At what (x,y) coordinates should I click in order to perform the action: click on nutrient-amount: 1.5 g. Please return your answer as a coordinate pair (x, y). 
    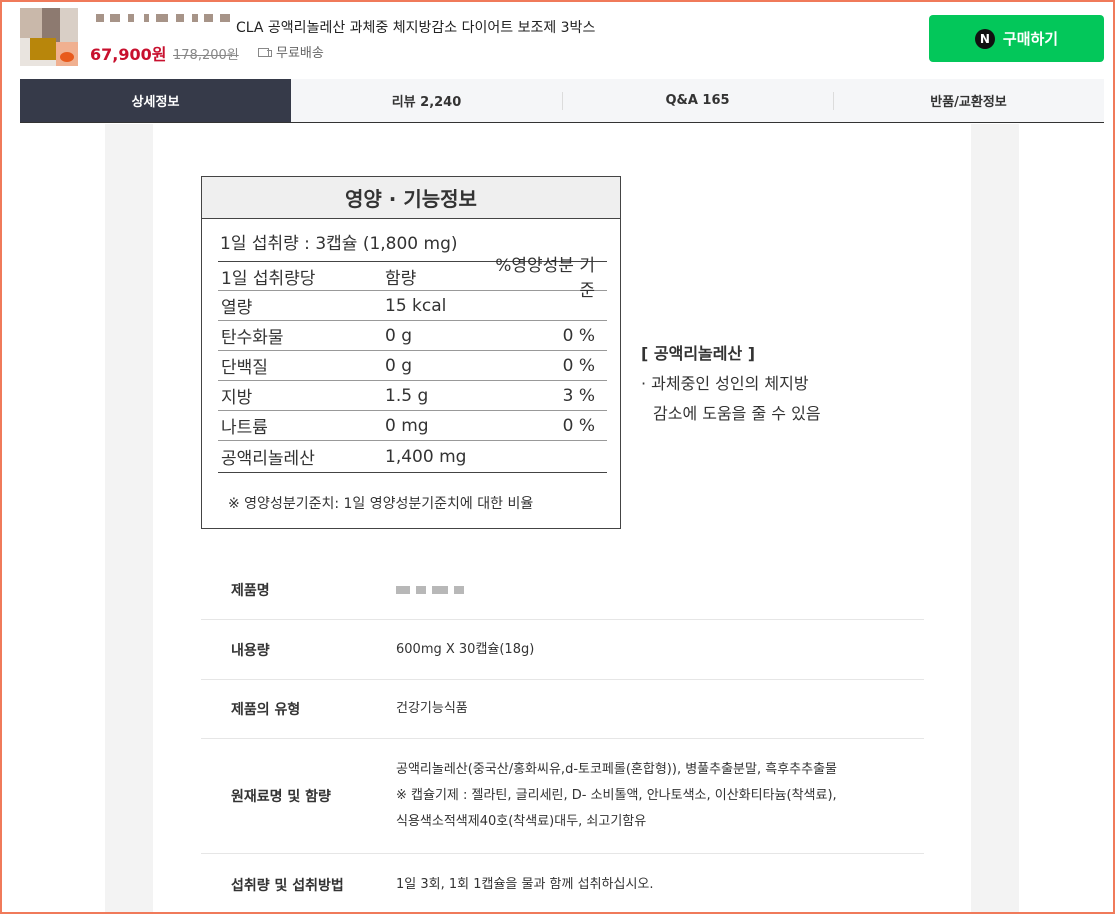
    Looking at the image, I should click on (407, 395).